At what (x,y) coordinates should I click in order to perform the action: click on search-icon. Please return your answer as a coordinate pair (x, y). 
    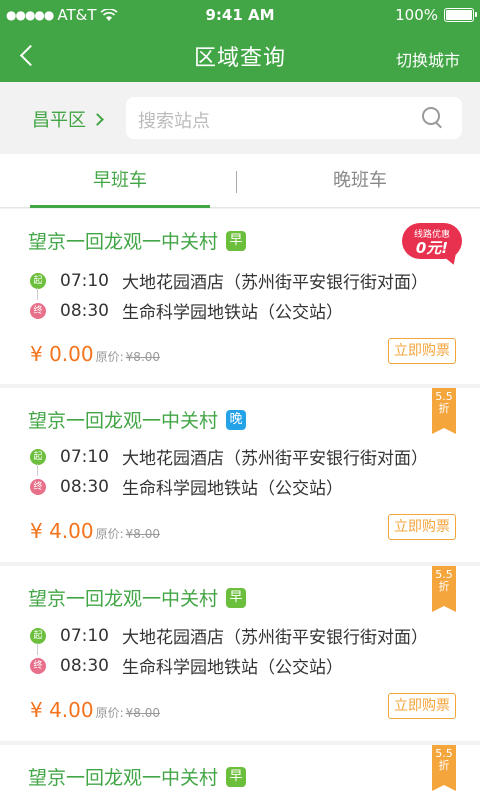
    Looking at the image, I should click on (433, 118).